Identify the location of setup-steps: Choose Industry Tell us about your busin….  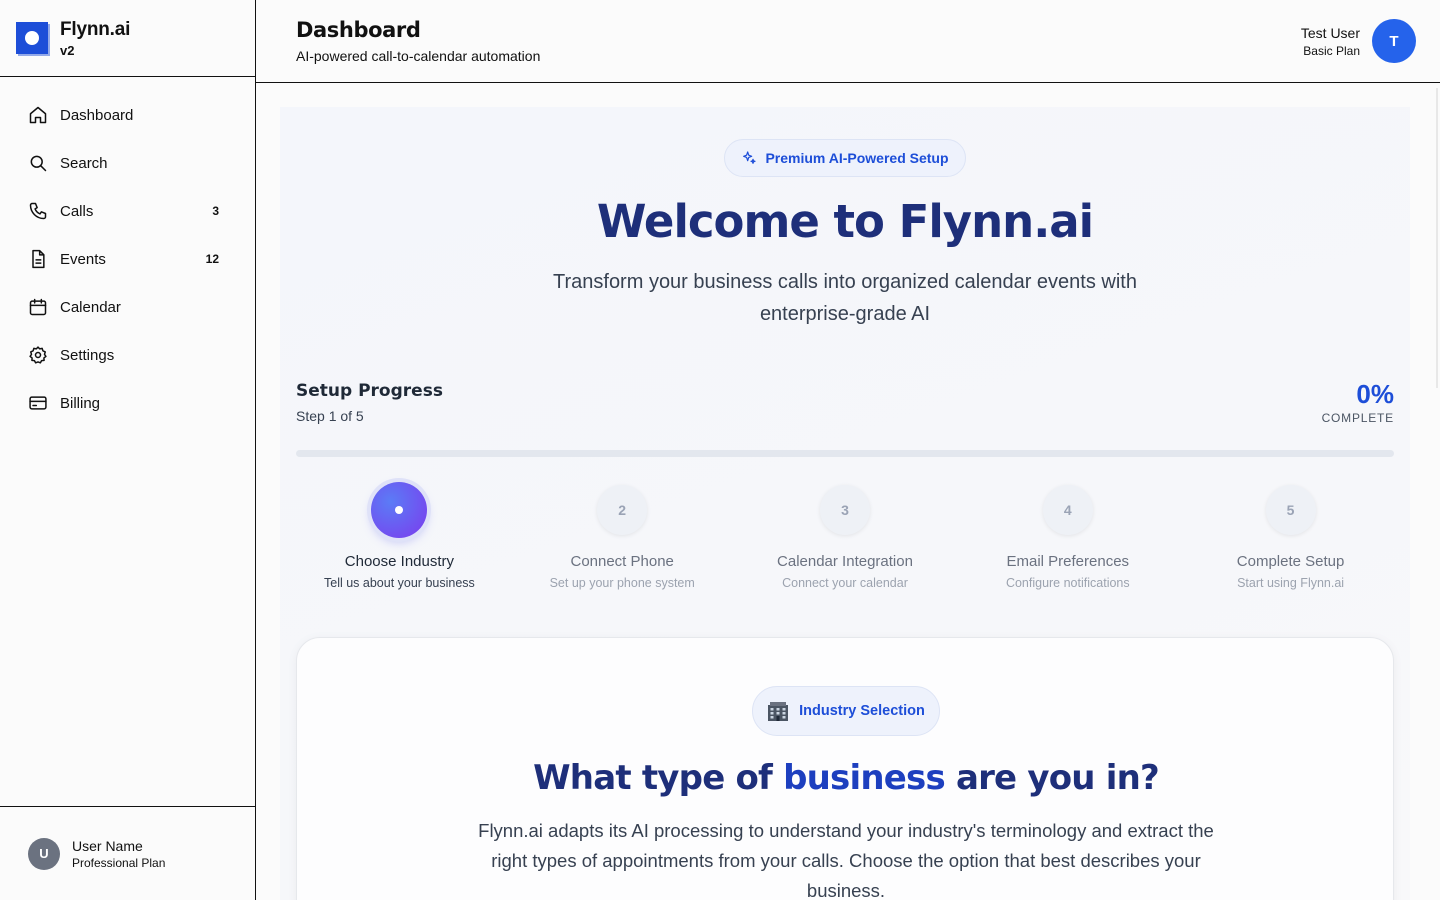
(845, 536).